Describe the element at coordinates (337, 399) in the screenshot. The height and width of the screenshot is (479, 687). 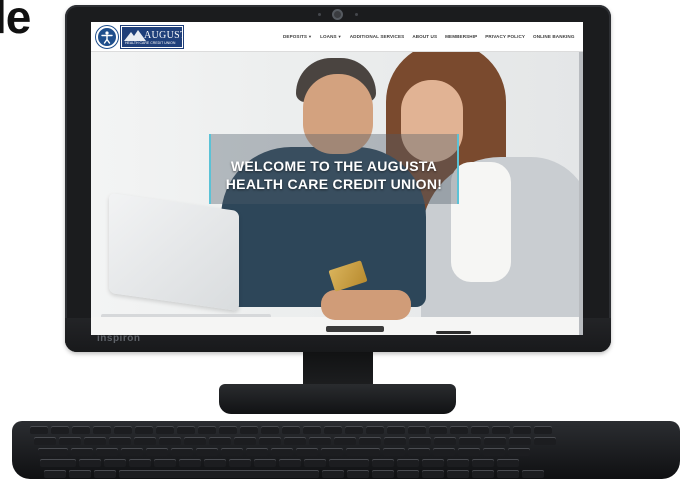
I see `monitor-stand-base` at that location.